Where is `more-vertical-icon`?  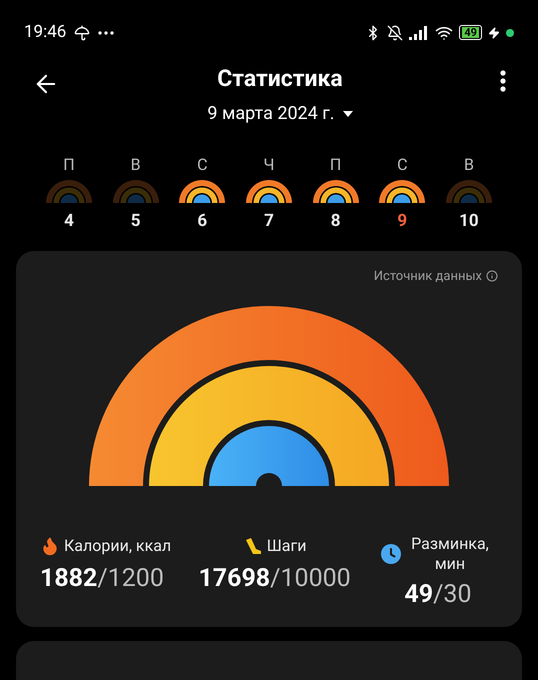
more-vertical-icon is located at coordinates (503, 81).